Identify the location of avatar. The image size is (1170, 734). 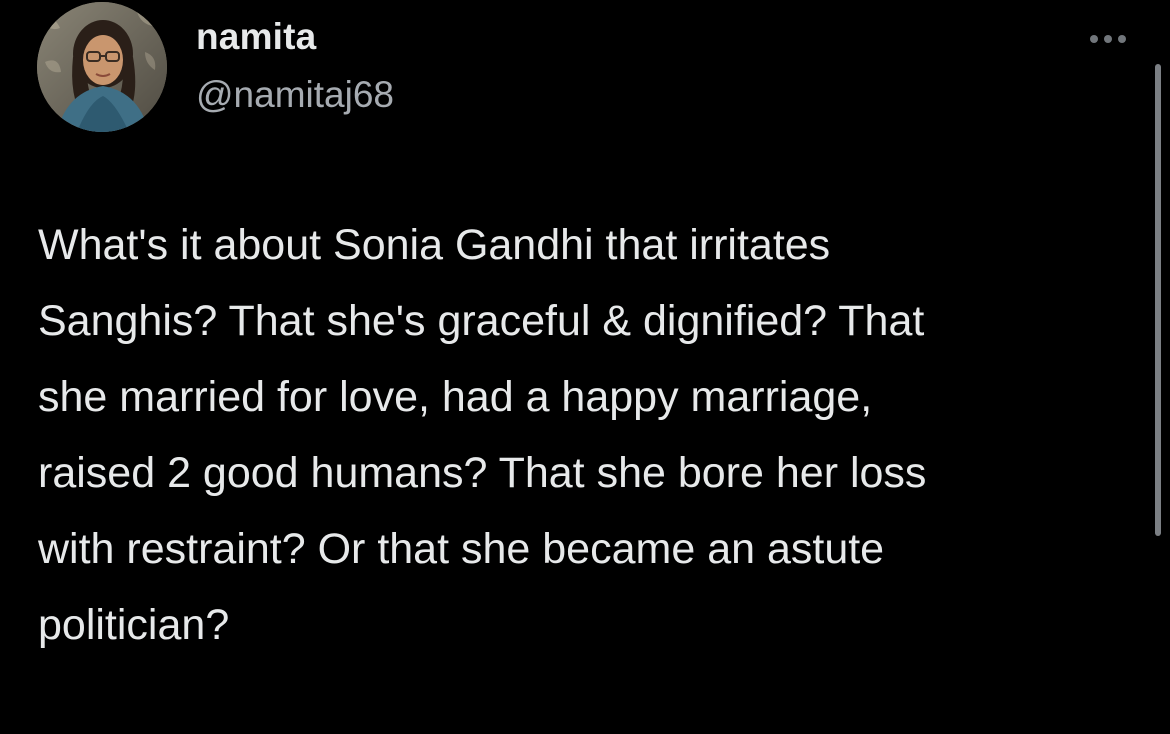
(102, 67).